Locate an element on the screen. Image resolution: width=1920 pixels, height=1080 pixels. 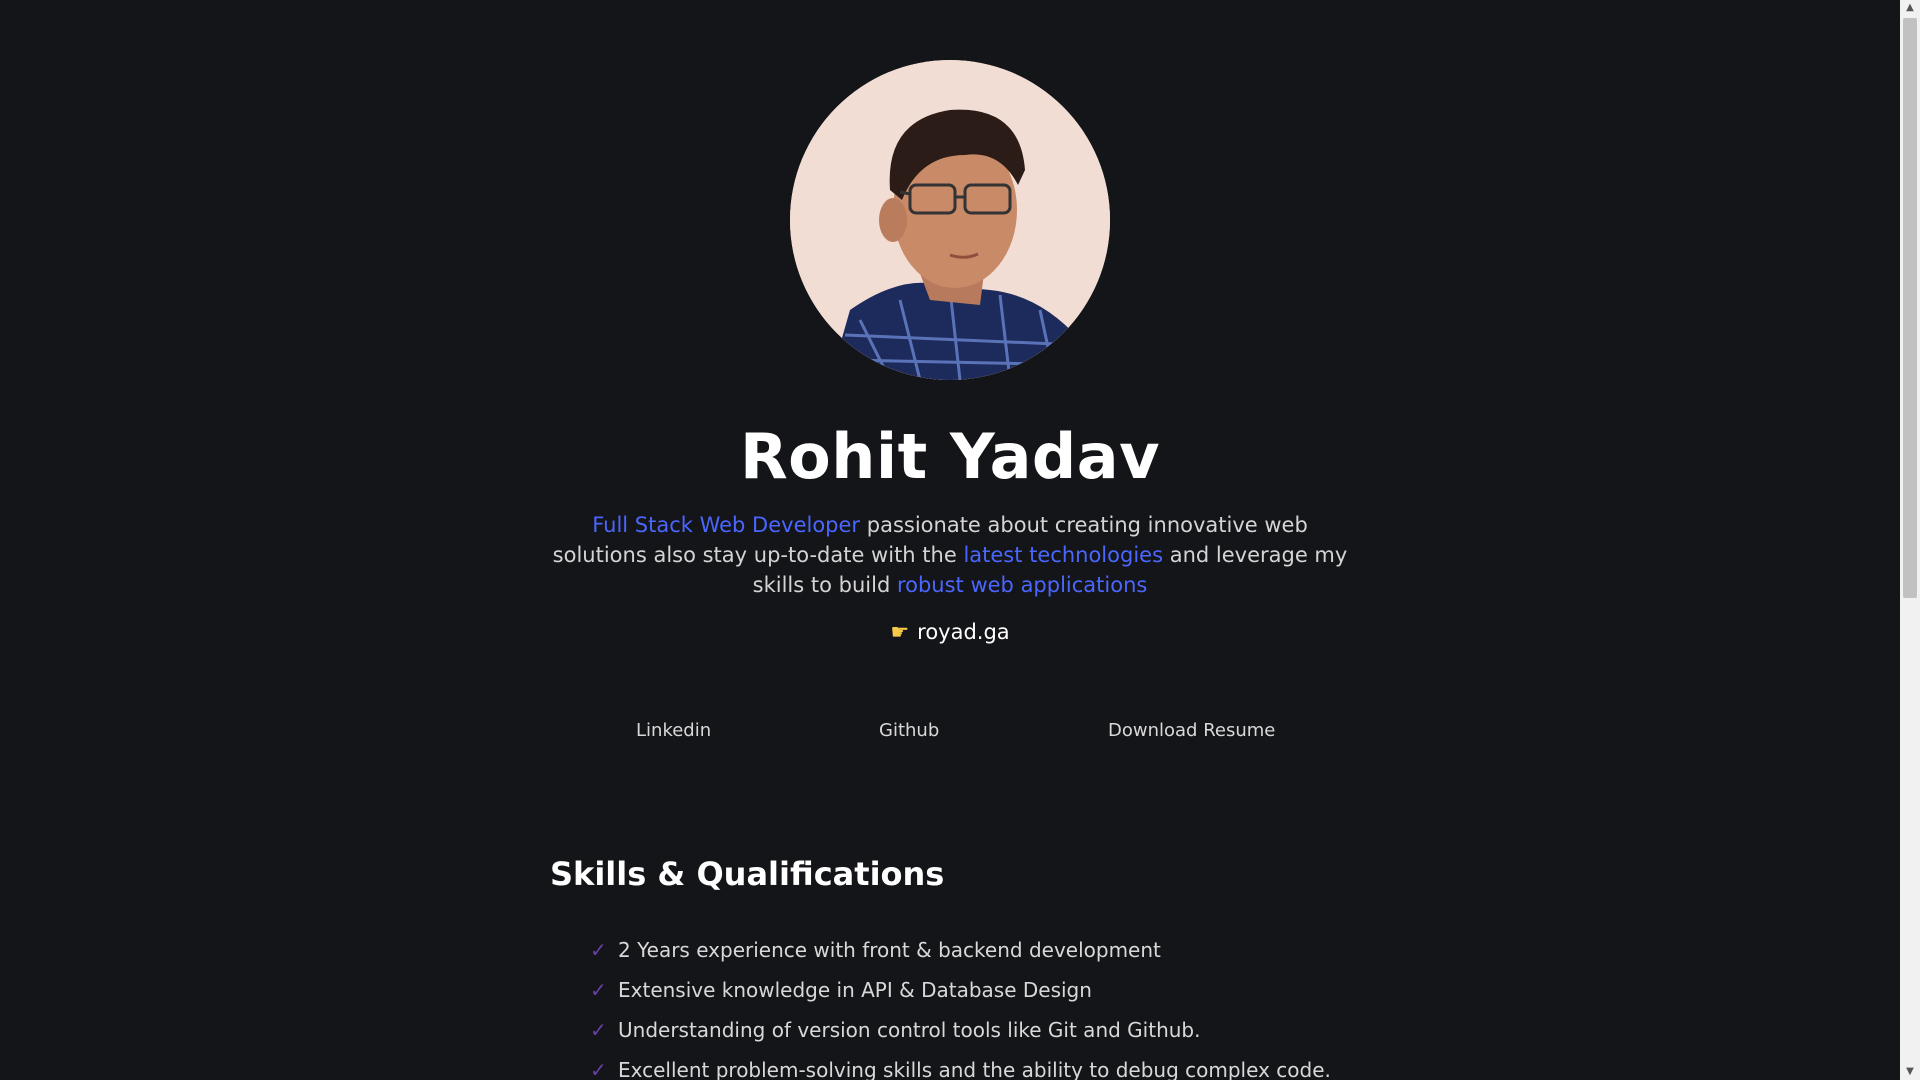
bio-highlight-apps: robust web applications is located at coordinates (1022, 585).